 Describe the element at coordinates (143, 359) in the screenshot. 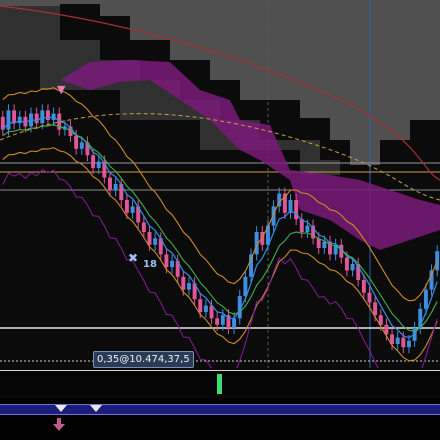

I see `cursor-readout: 0,35@10.474,37,5` at that location.